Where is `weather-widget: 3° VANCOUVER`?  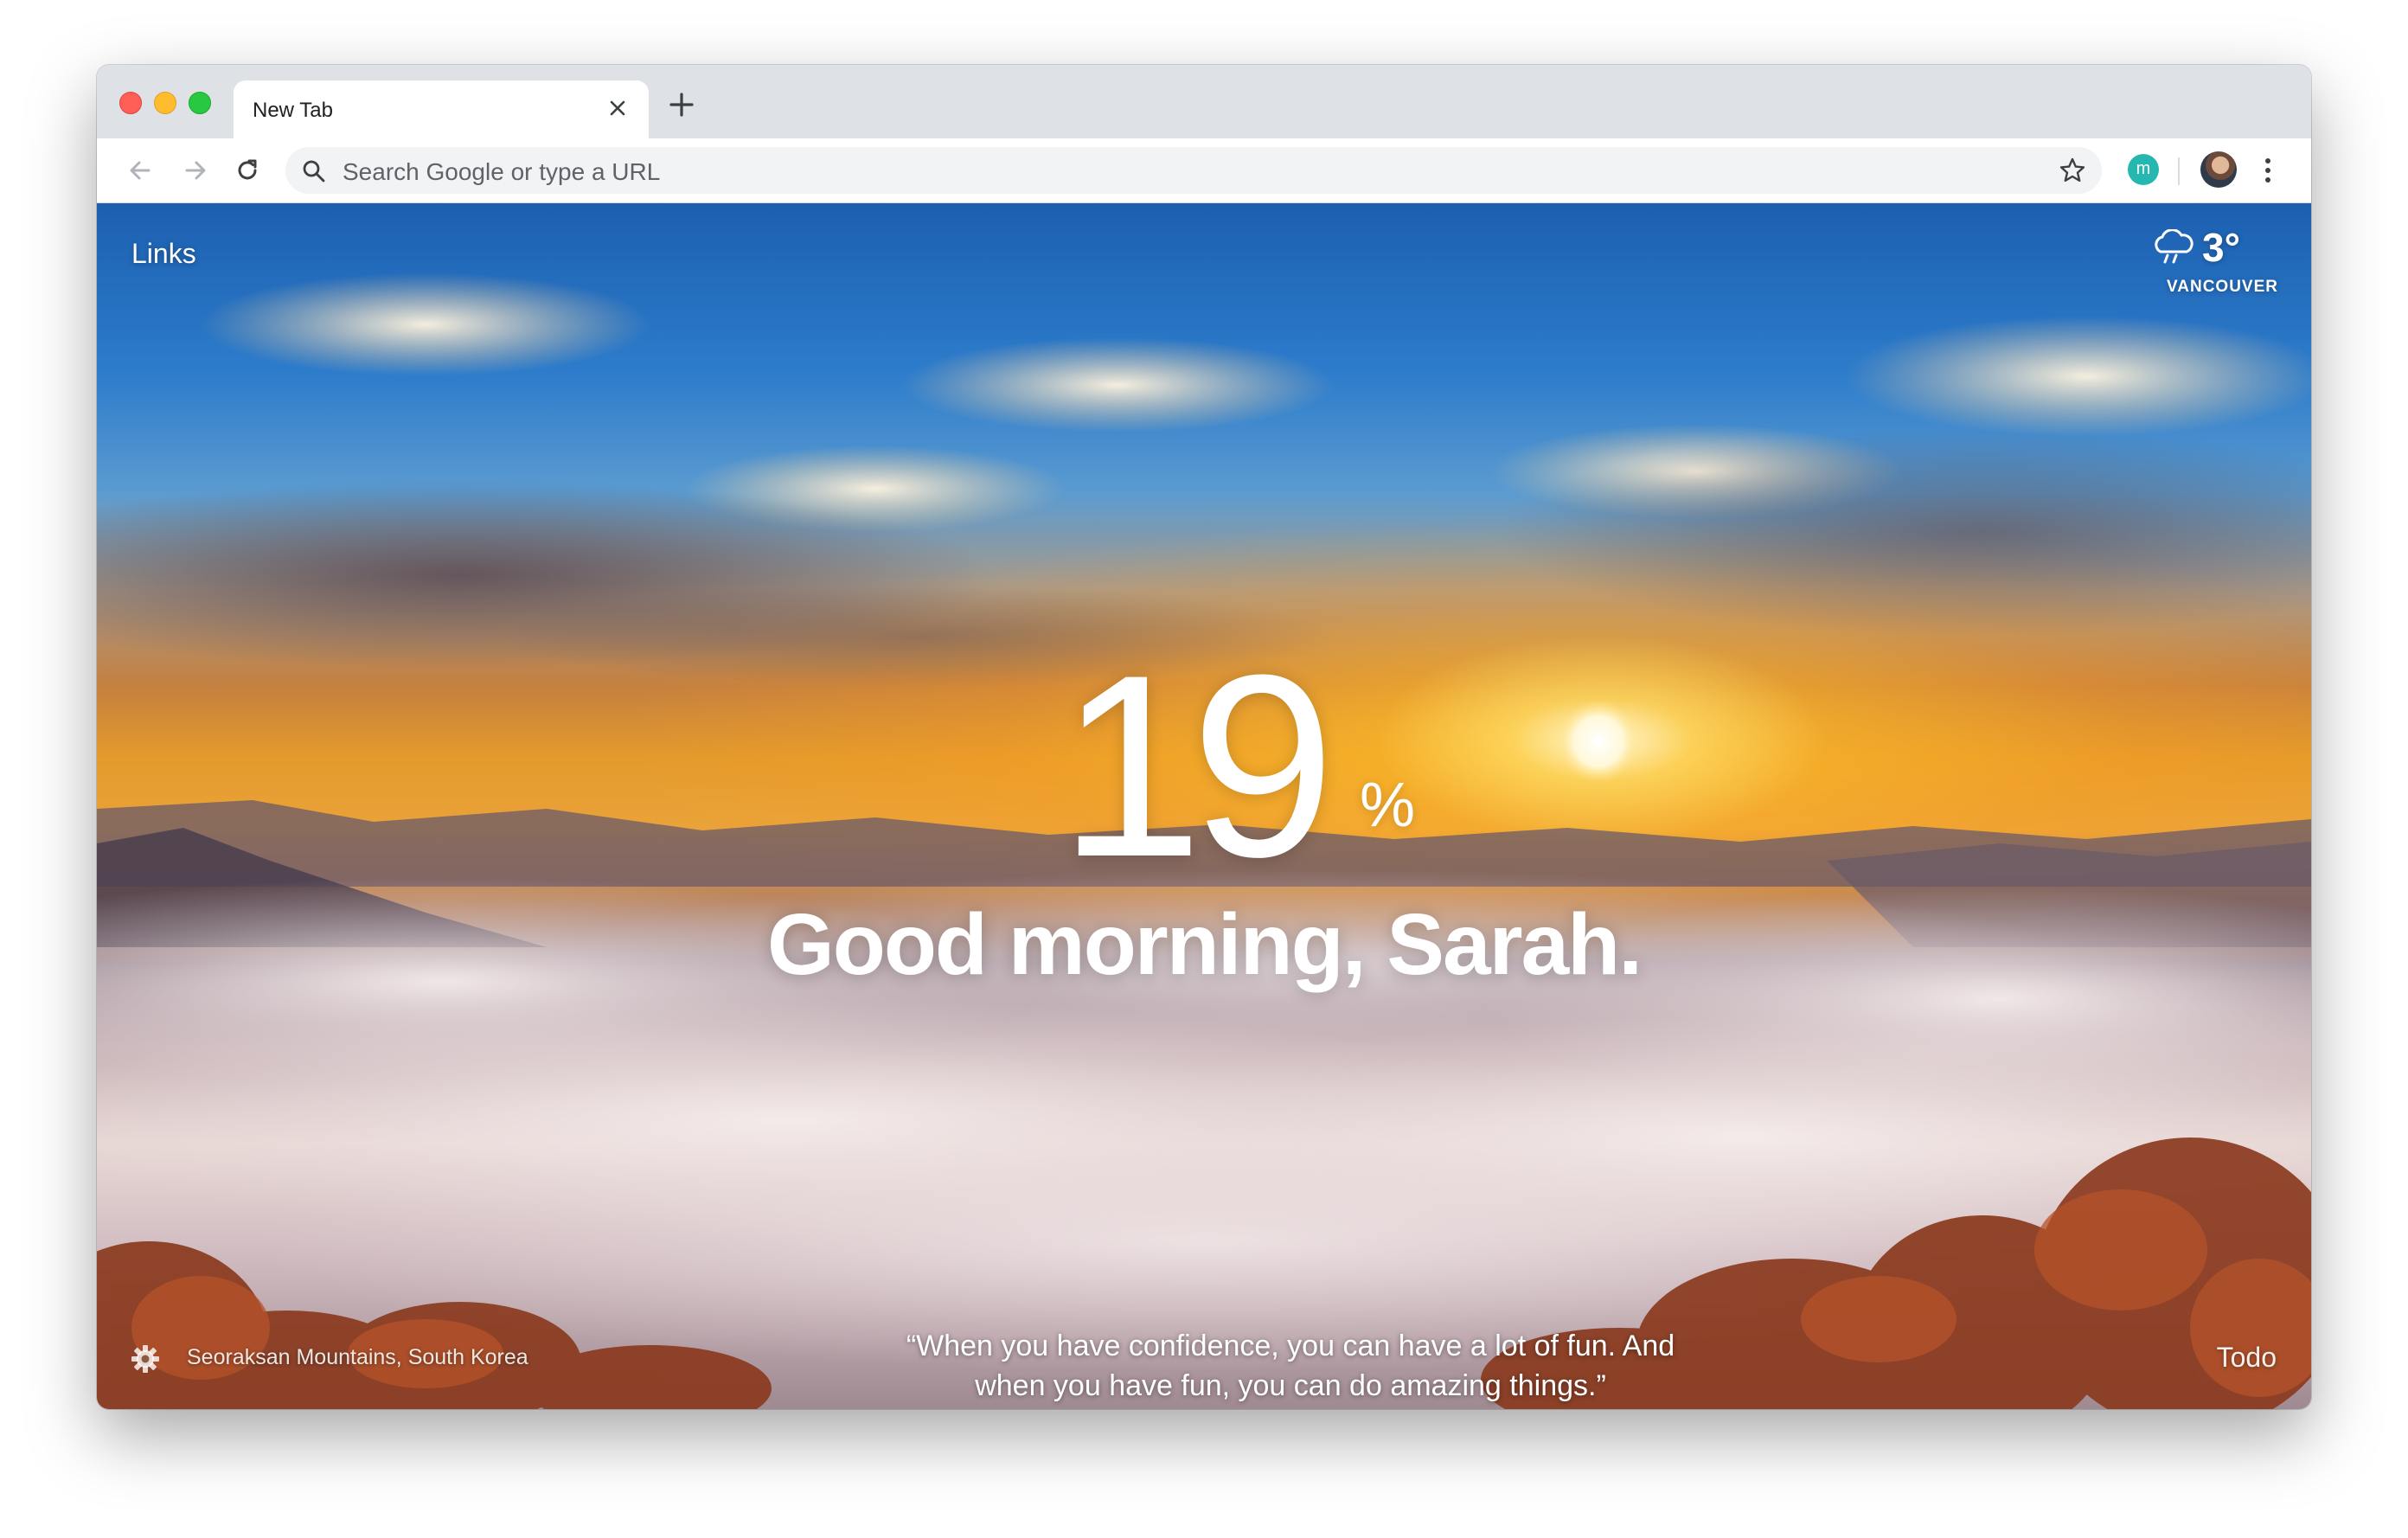
weather-widget: 3° VANCOUVER is located at coordinates (2209, 261).